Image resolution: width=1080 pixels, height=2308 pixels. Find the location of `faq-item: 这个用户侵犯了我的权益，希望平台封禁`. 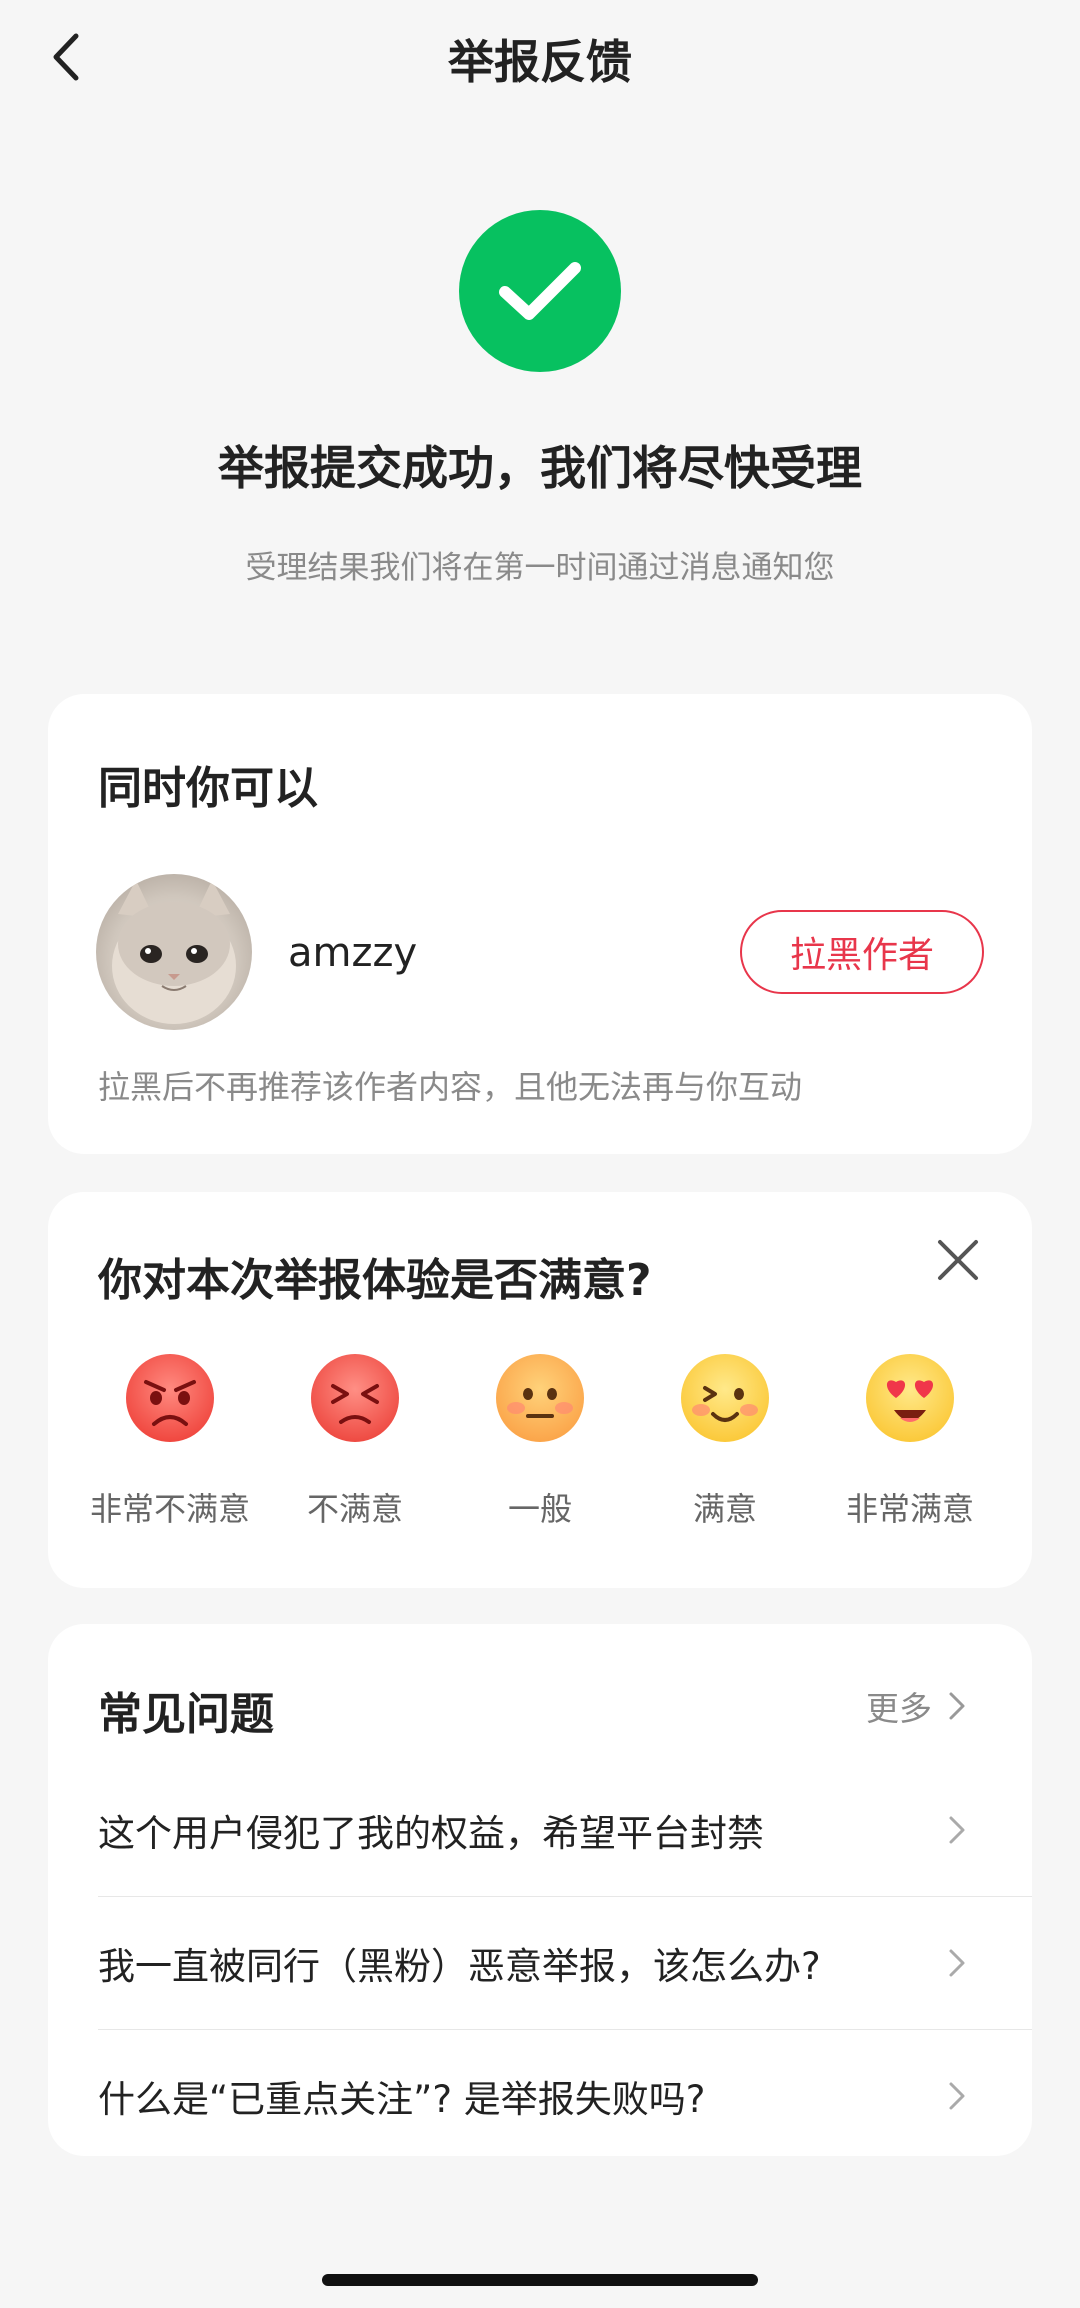

faq-item: 这个用户侵犯了我的权益，希望平台封禁 is located at coordinates (565, 1830).